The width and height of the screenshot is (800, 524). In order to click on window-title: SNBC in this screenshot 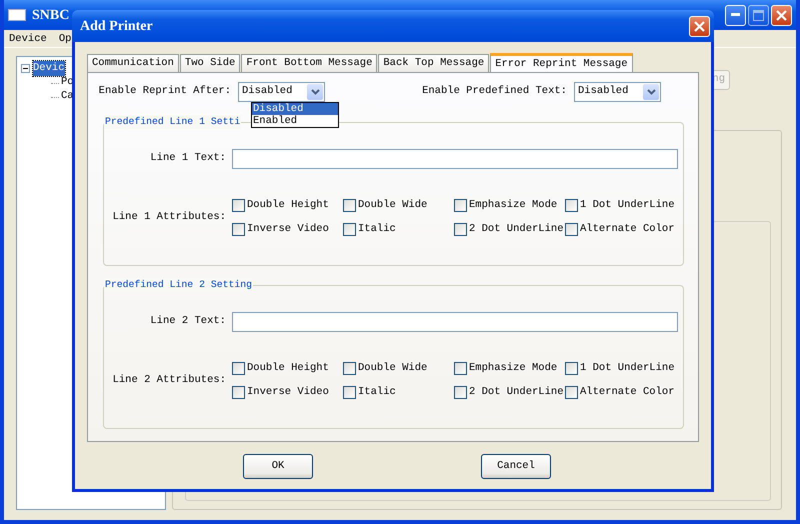, I will do `click(51, 15)`.